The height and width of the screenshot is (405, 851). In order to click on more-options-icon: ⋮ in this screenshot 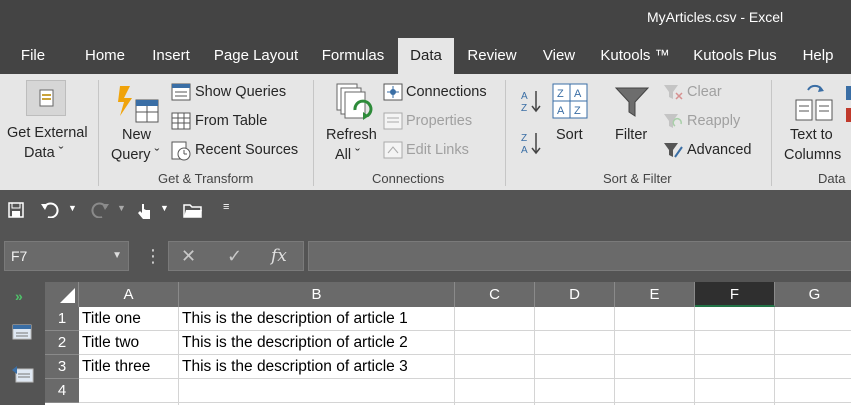, I will do `click(153, 256)`.